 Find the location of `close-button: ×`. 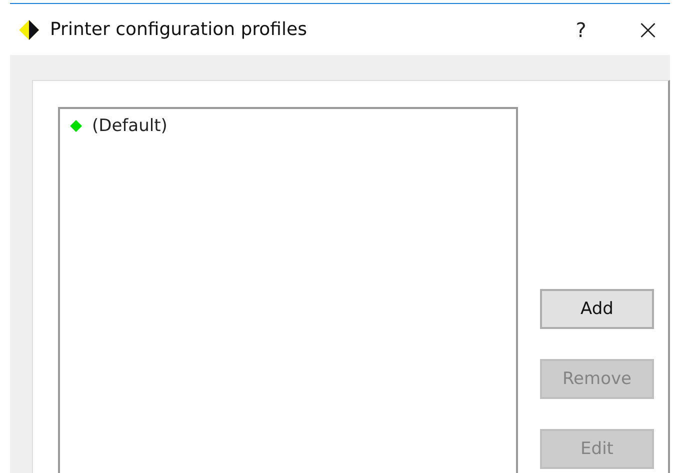

close-button: × is located at coordinates (648, 29).